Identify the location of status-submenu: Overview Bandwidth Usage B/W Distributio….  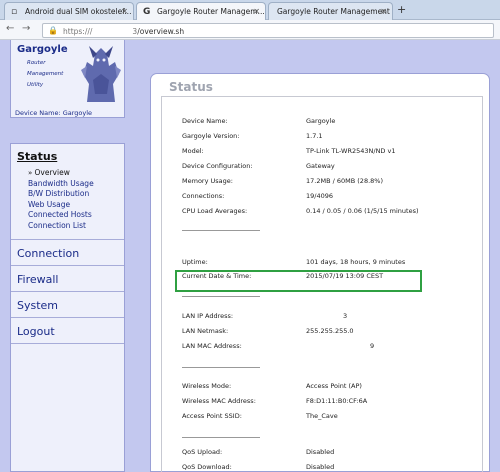
(61, 200).